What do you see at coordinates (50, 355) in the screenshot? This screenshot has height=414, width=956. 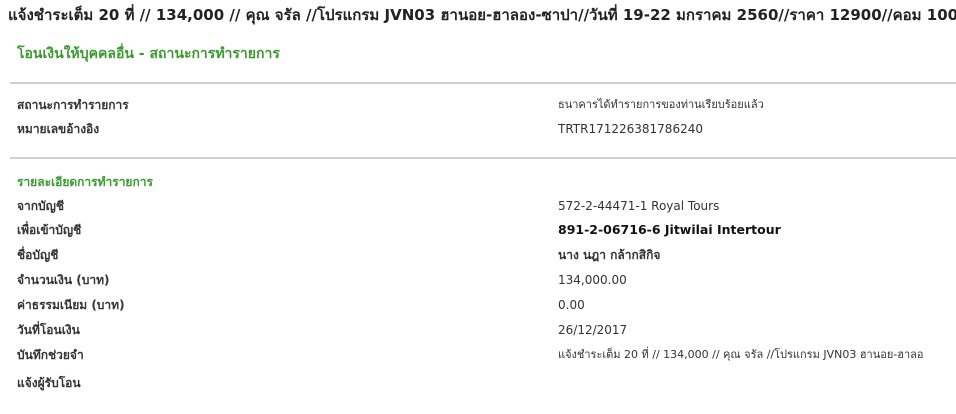 I see `memo-label: บันทึกช่วยจำ` at bounding box center [50, 355].